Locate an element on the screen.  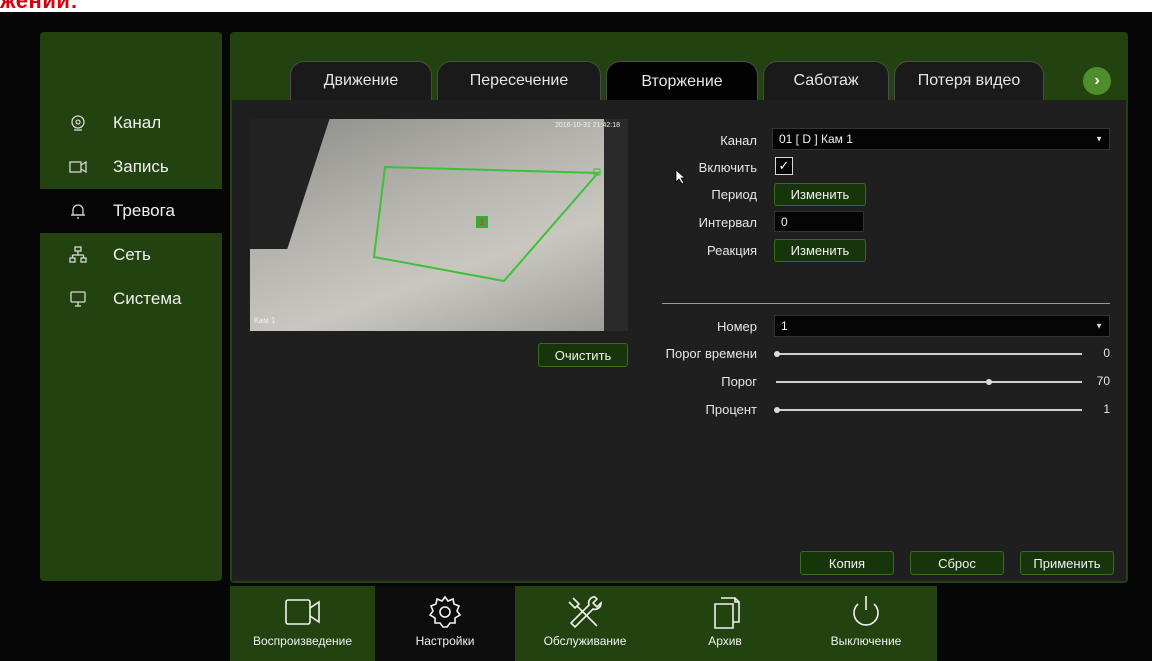
channel-label: Канал is located at coordinates (738, 140).